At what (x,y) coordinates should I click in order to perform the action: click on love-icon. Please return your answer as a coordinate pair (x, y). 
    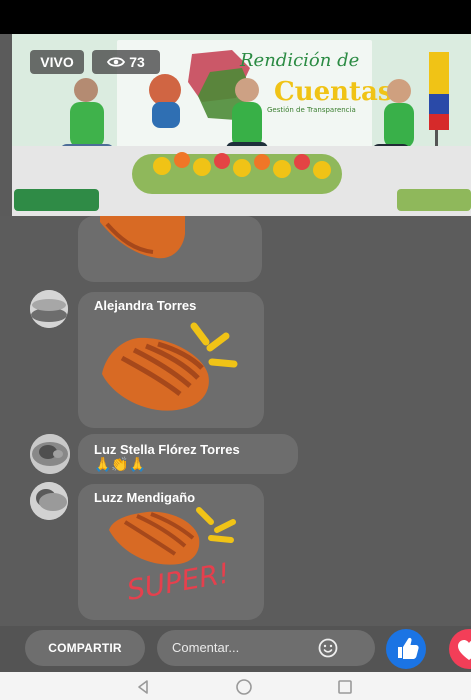
    Looking at the image, I should click on (464, 650).